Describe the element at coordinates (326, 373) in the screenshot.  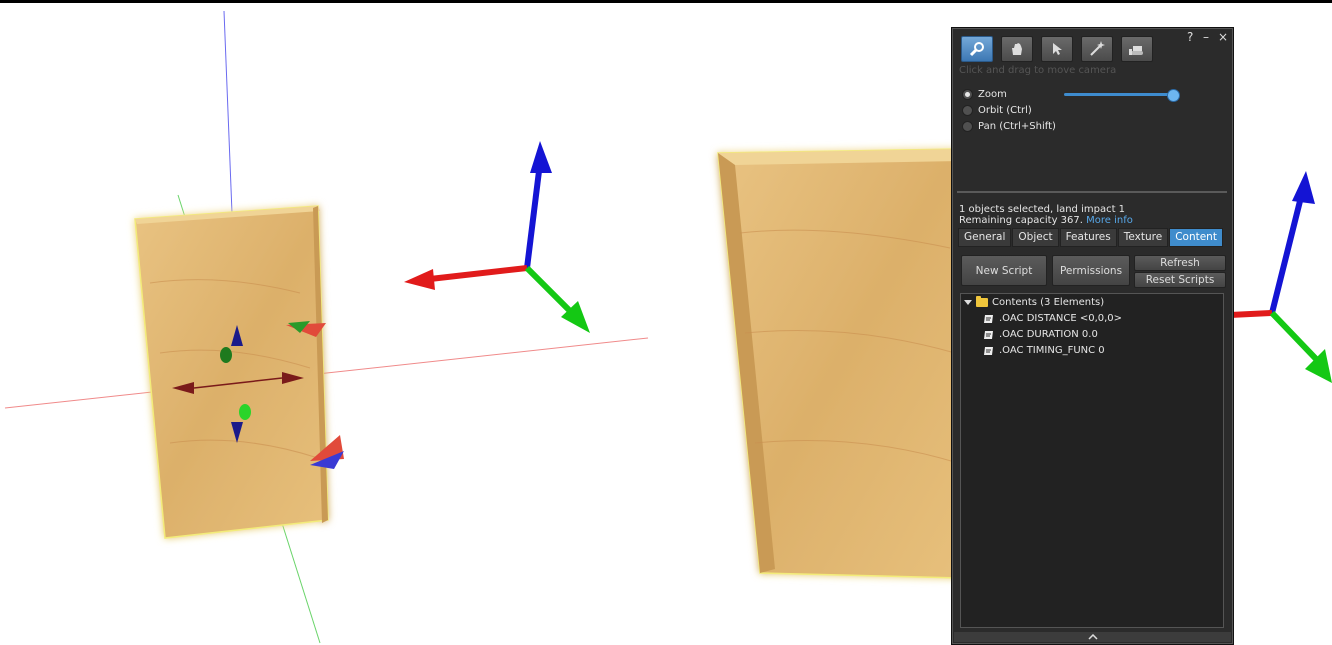
I see `guide-line-x` at that location.